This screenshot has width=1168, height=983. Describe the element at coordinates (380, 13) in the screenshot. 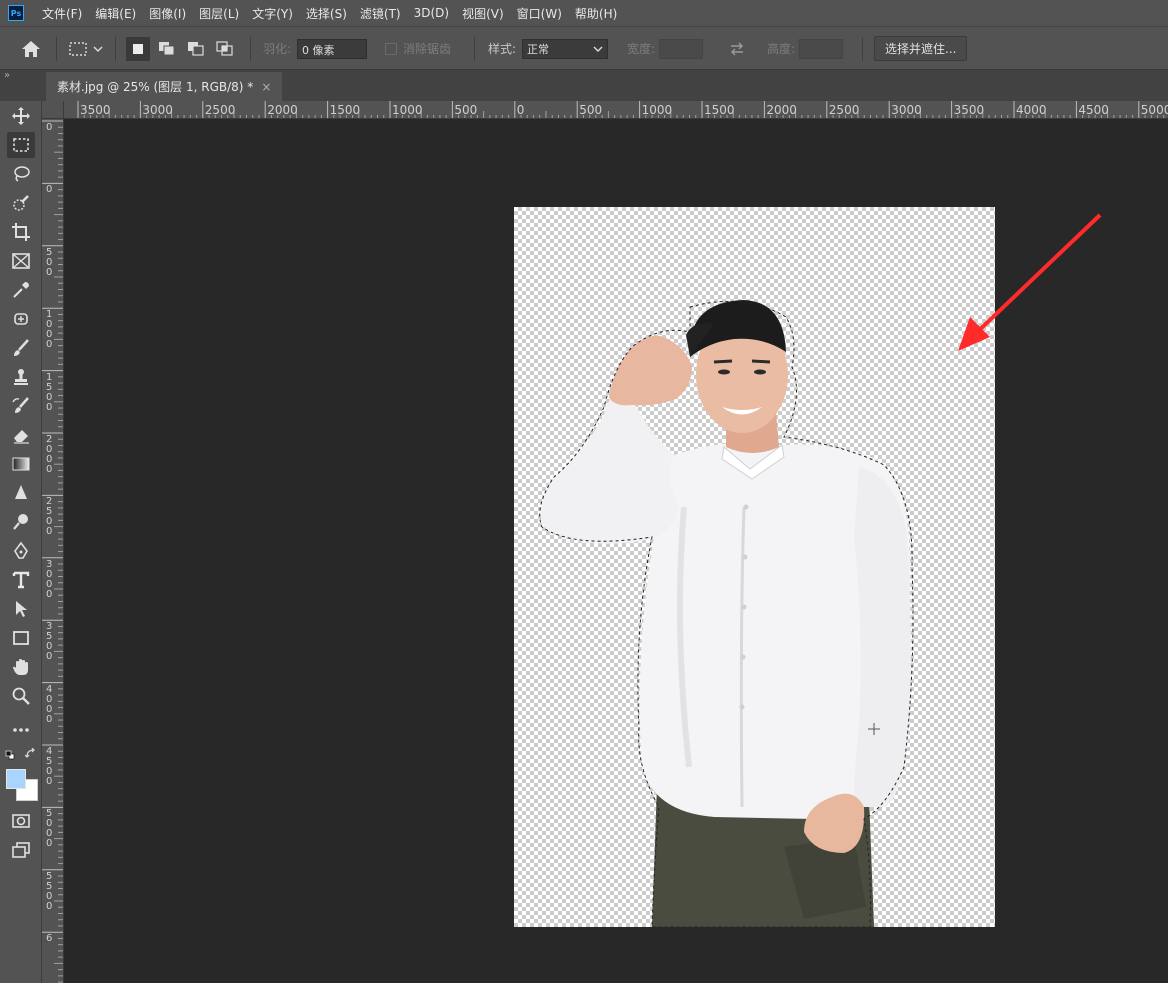

I see `menu-filter: 滤镜(T)` at that location.